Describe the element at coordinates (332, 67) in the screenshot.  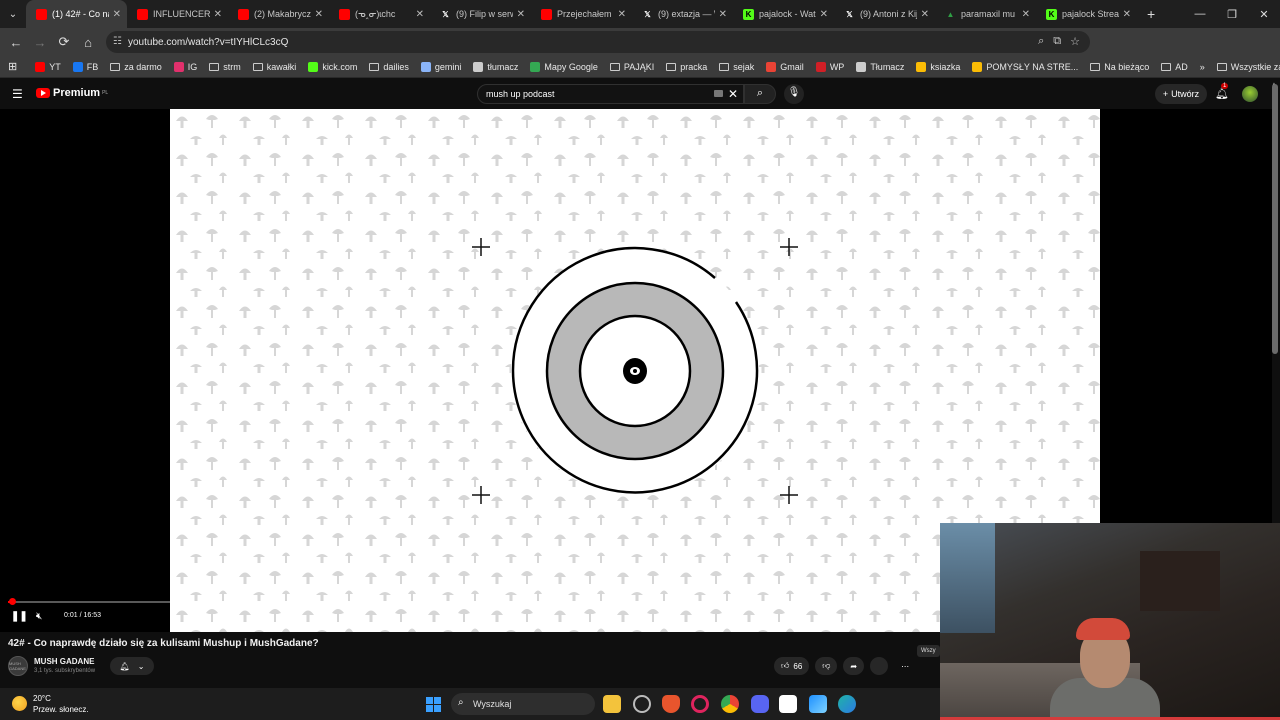
I see `bookmark-item: kick.com` at that location.